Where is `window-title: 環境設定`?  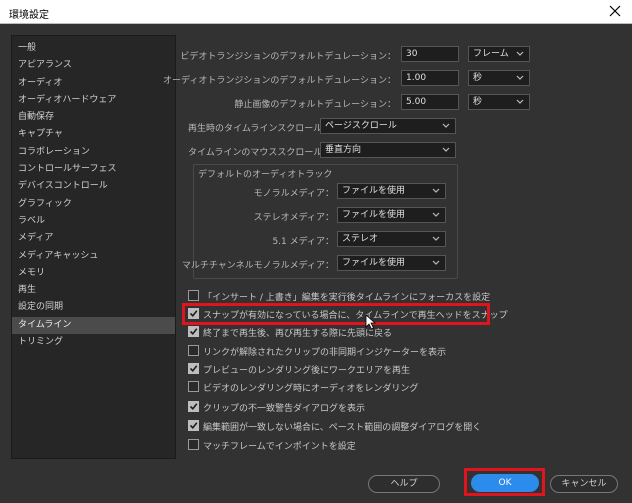 window-title: 環境設定 is located at coordinates (29, 15).